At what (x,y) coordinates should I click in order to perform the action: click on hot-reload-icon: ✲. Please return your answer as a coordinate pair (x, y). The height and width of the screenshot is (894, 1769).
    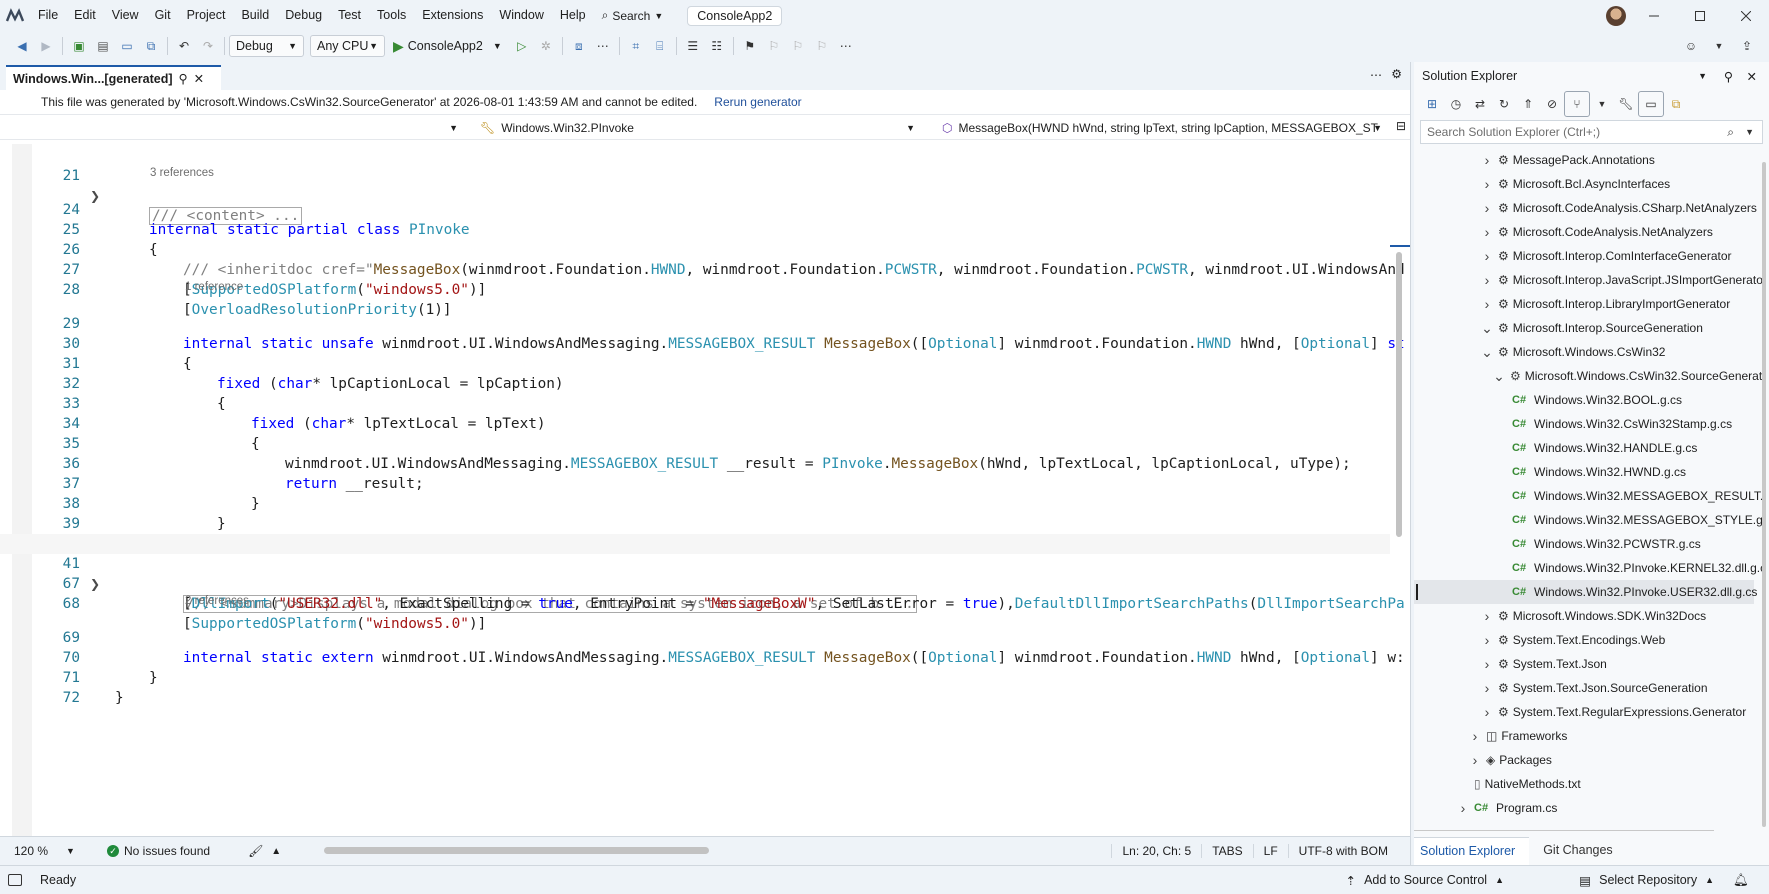
    Looking at the image, I should click on (546, 46).